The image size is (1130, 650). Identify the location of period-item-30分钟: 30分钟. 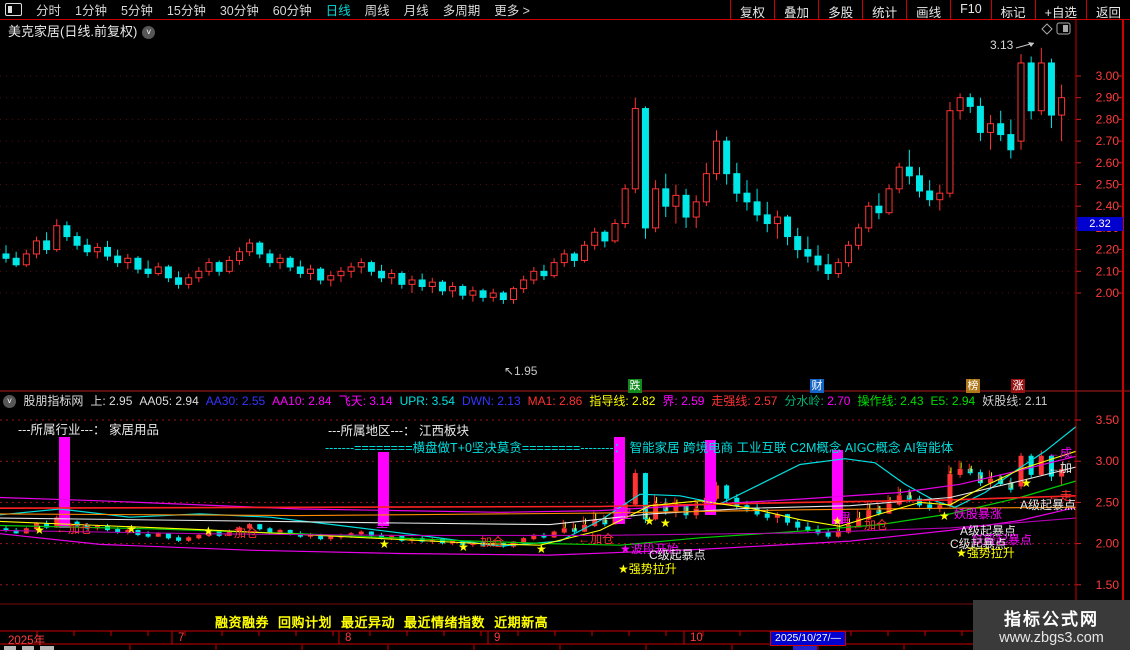
(239, 9).